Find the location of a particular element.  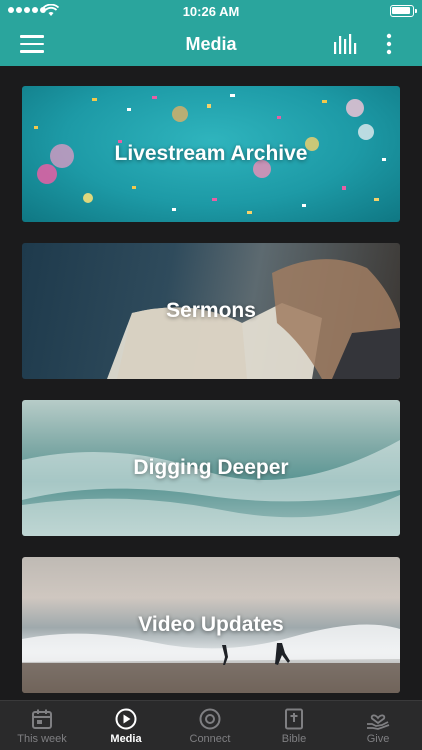

tab-connect: Connect is located at coordinates (210, 725).